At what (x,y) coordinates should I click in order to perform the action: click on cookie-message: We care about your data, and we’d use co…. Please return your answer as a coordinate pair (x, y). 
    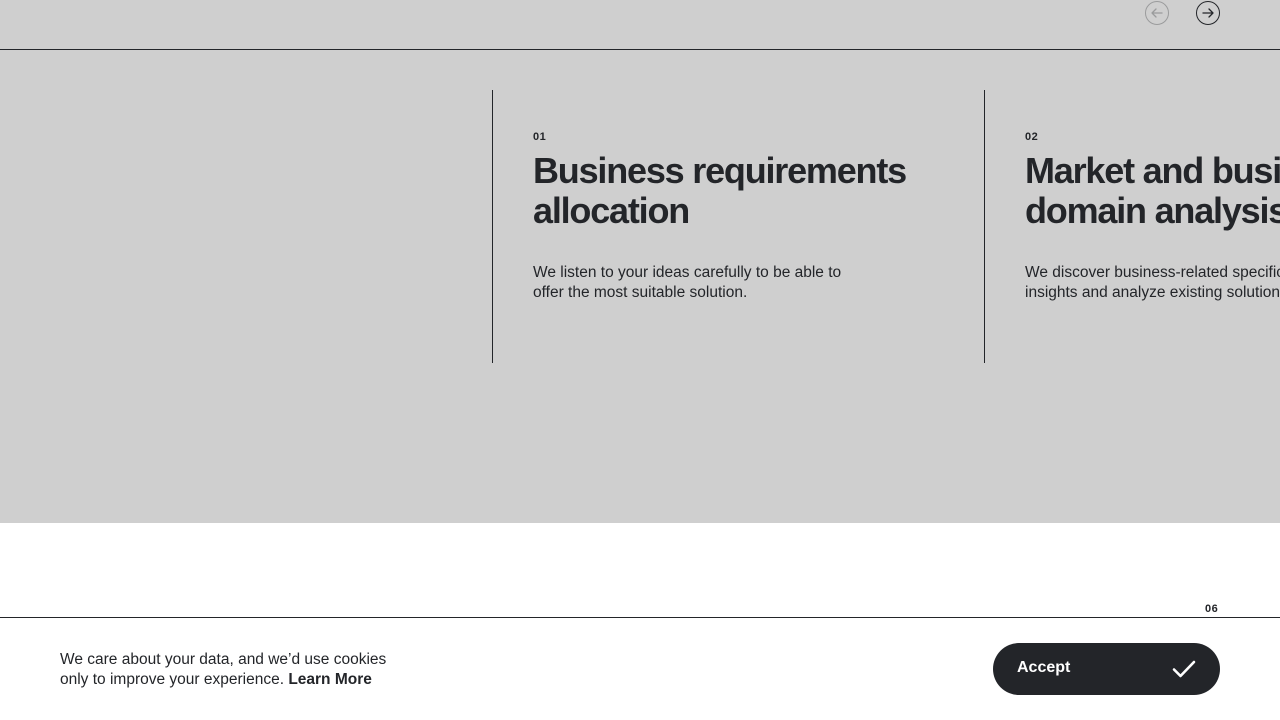
    Looking at the image, I should click on (230, 670).